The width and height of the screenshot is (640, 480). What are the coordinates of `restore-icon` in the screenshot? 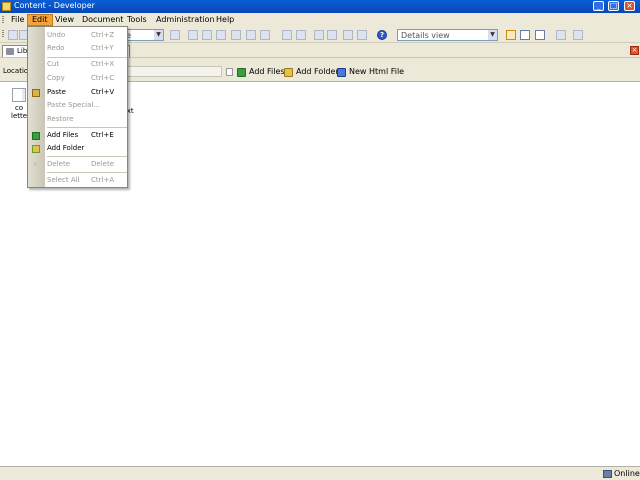 It's located at (251, 35).